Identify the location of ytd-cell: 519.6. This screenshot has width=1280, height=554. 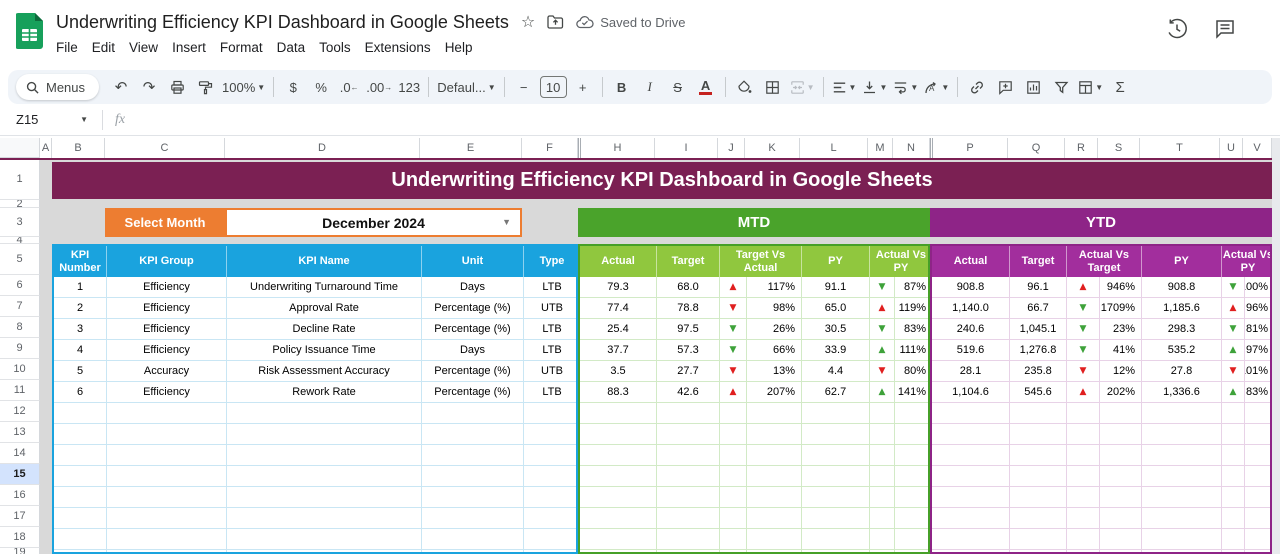
(971, 350).